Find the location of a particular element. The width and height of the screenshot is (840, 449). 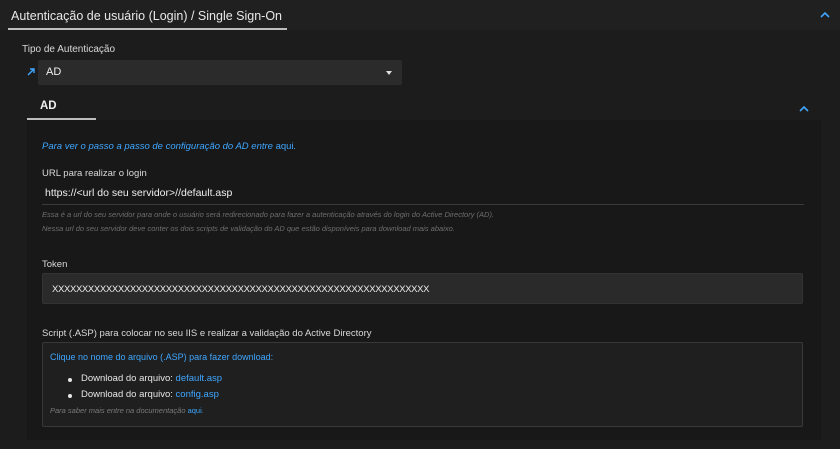

docs-text: Para saber mais entre na documentação is located at coordinates (118, 410).